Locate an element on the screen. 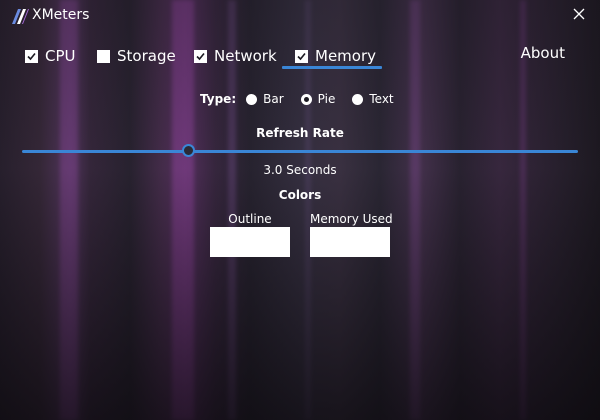 The height and width of the screenshot is (420, 600). storage-checkbox is located at coordinates (103, 56).